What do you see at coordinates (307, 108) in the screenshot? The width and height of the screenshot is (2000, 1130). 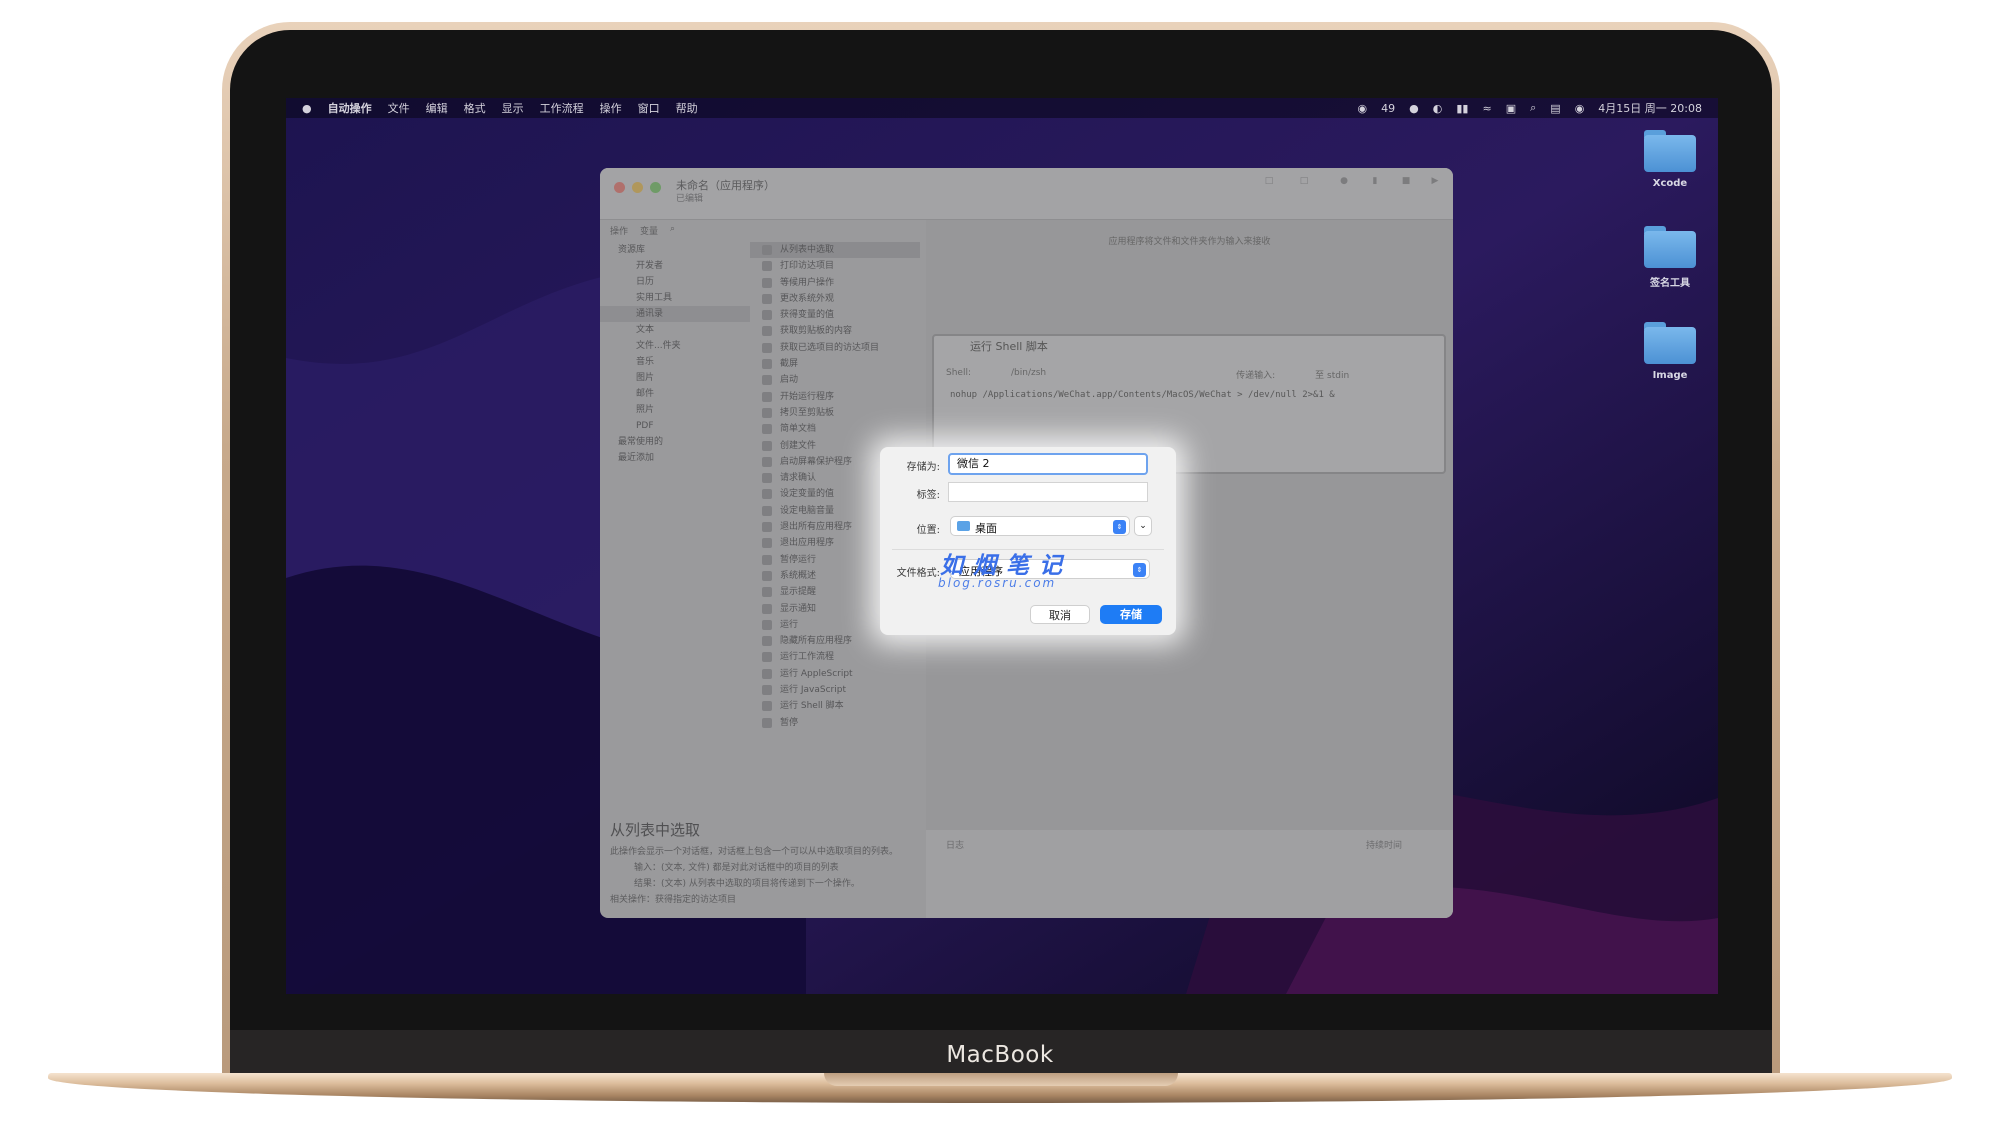 I see `apple-icon: ●` at bounding box center [307, 108].